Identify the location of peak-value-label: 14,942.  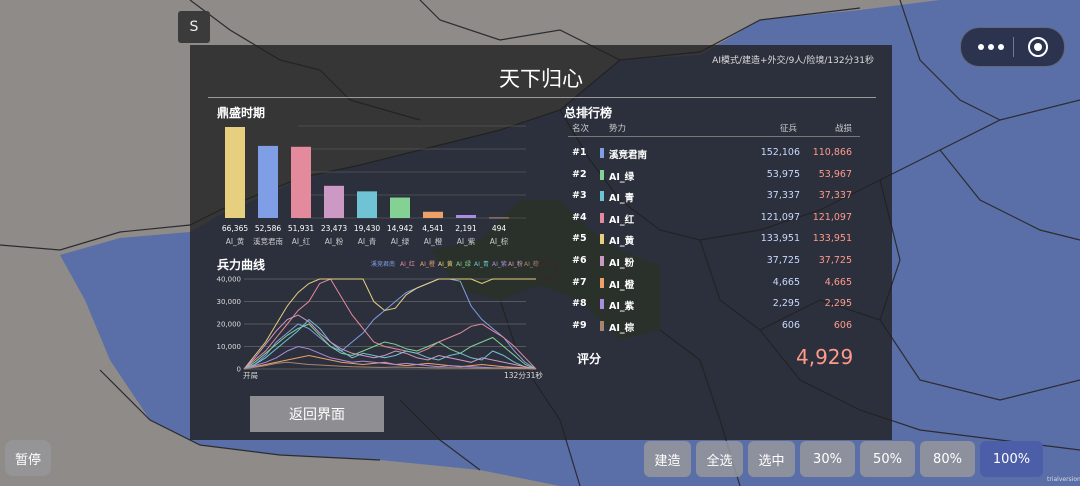
(400, 228).